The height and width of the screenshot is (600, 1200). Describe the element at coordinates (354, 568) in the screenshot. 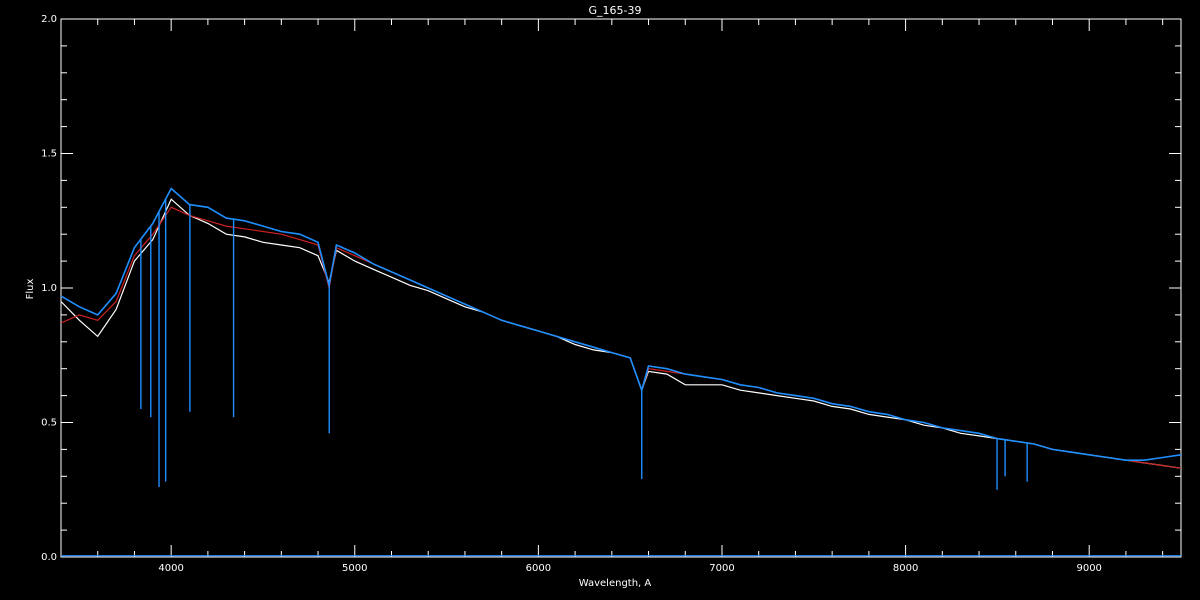

I see `x-tick-label: 5000` at that location.